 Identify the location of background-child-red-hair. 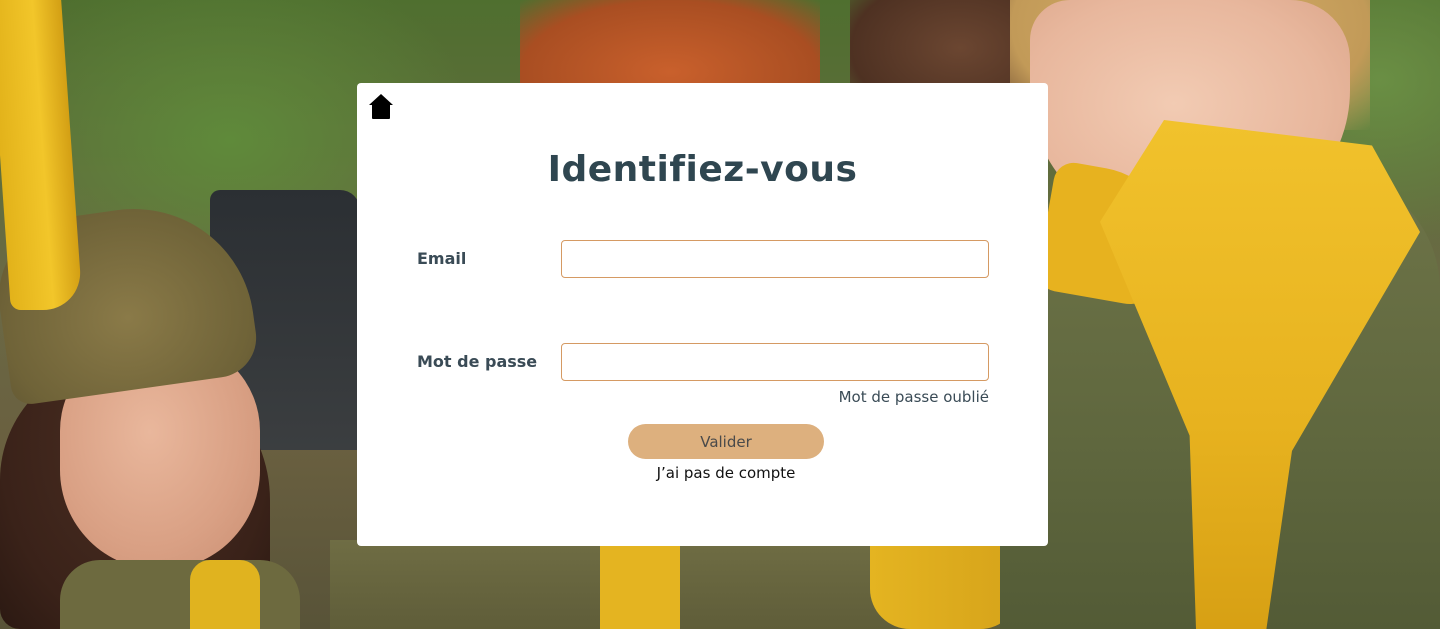
(670, 45).